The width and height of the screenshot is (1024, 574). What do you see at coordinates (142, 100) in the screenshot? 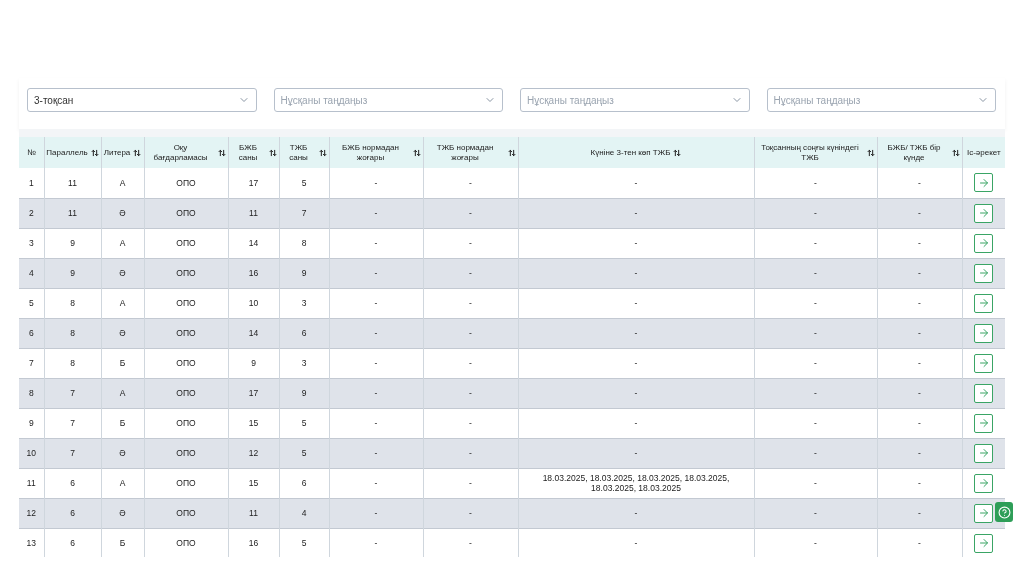
I see `select-field: 3-тоқсан` at bounding box center [142, 100].